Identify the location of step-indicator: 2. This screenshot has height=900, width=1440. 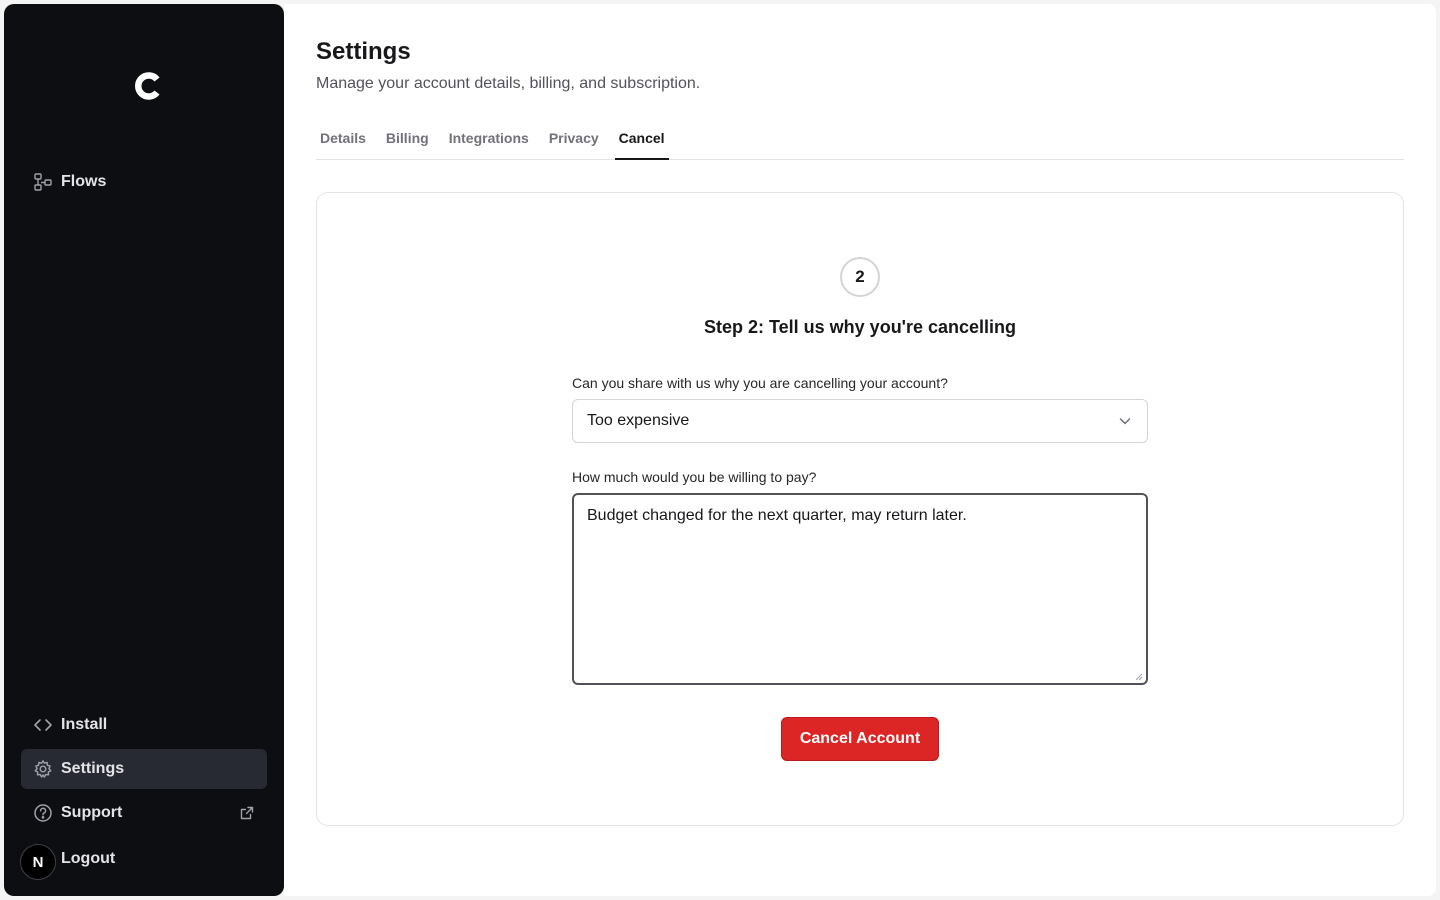
(860, 277).